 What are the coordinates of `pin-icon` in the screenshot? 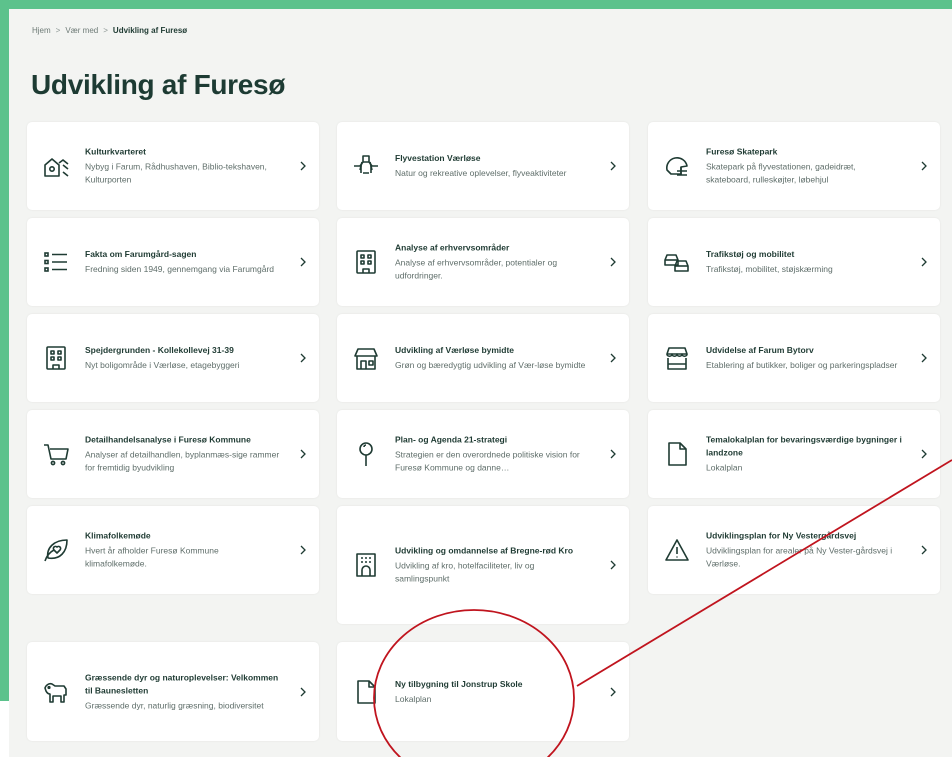 It's located at (366, 454).